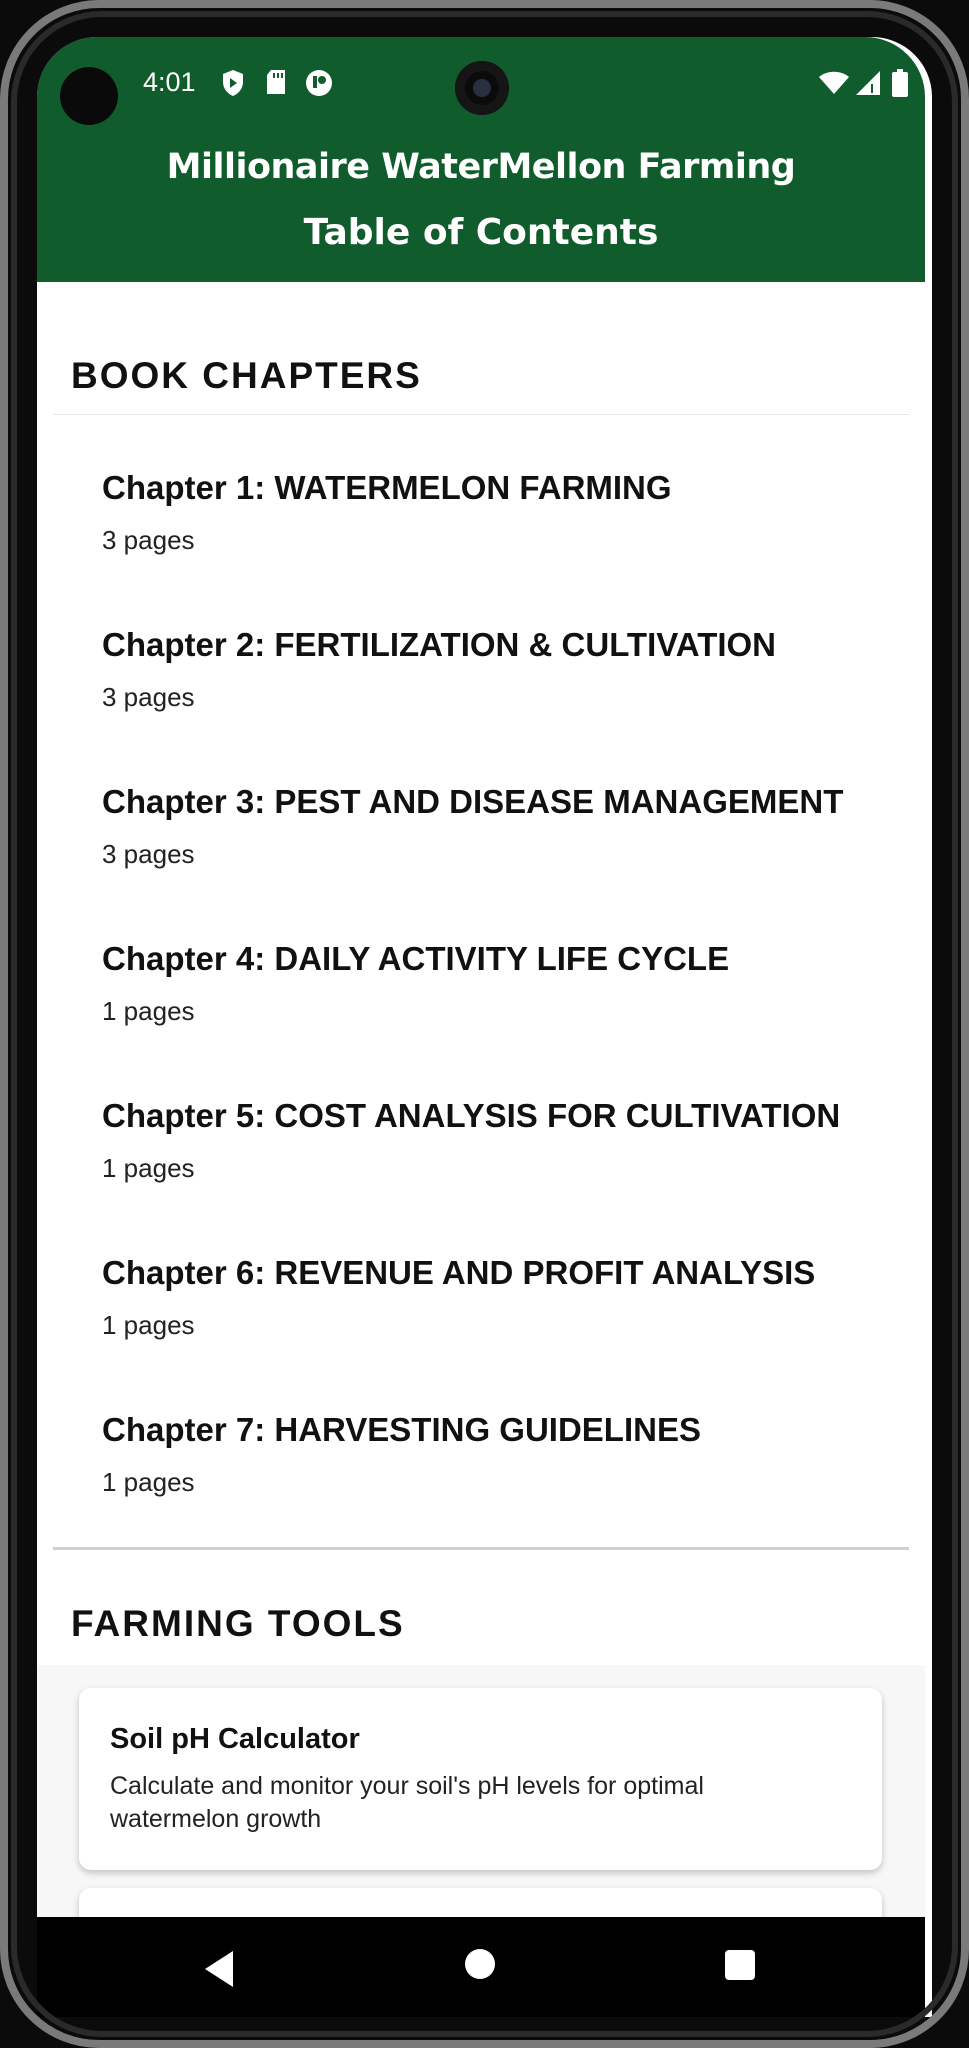 The image size is (969, 2048). What do you see at coordinates (481, 167) in the screenshot?
I see `app-title: Millionaire WaterMellon Farming` at bounding box center [481, 167].